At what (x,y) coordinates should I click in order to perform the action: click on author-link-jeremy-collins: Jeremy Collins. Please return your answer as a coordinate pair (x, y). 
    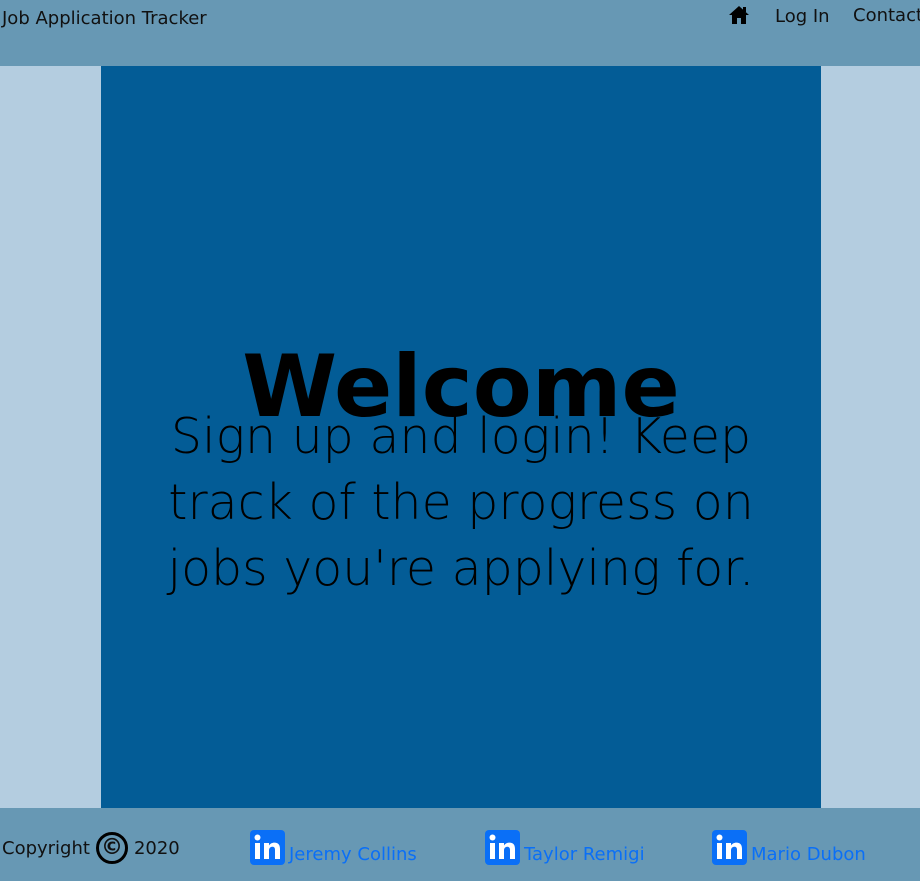
    Looking at the image, I should click on (333, 847).